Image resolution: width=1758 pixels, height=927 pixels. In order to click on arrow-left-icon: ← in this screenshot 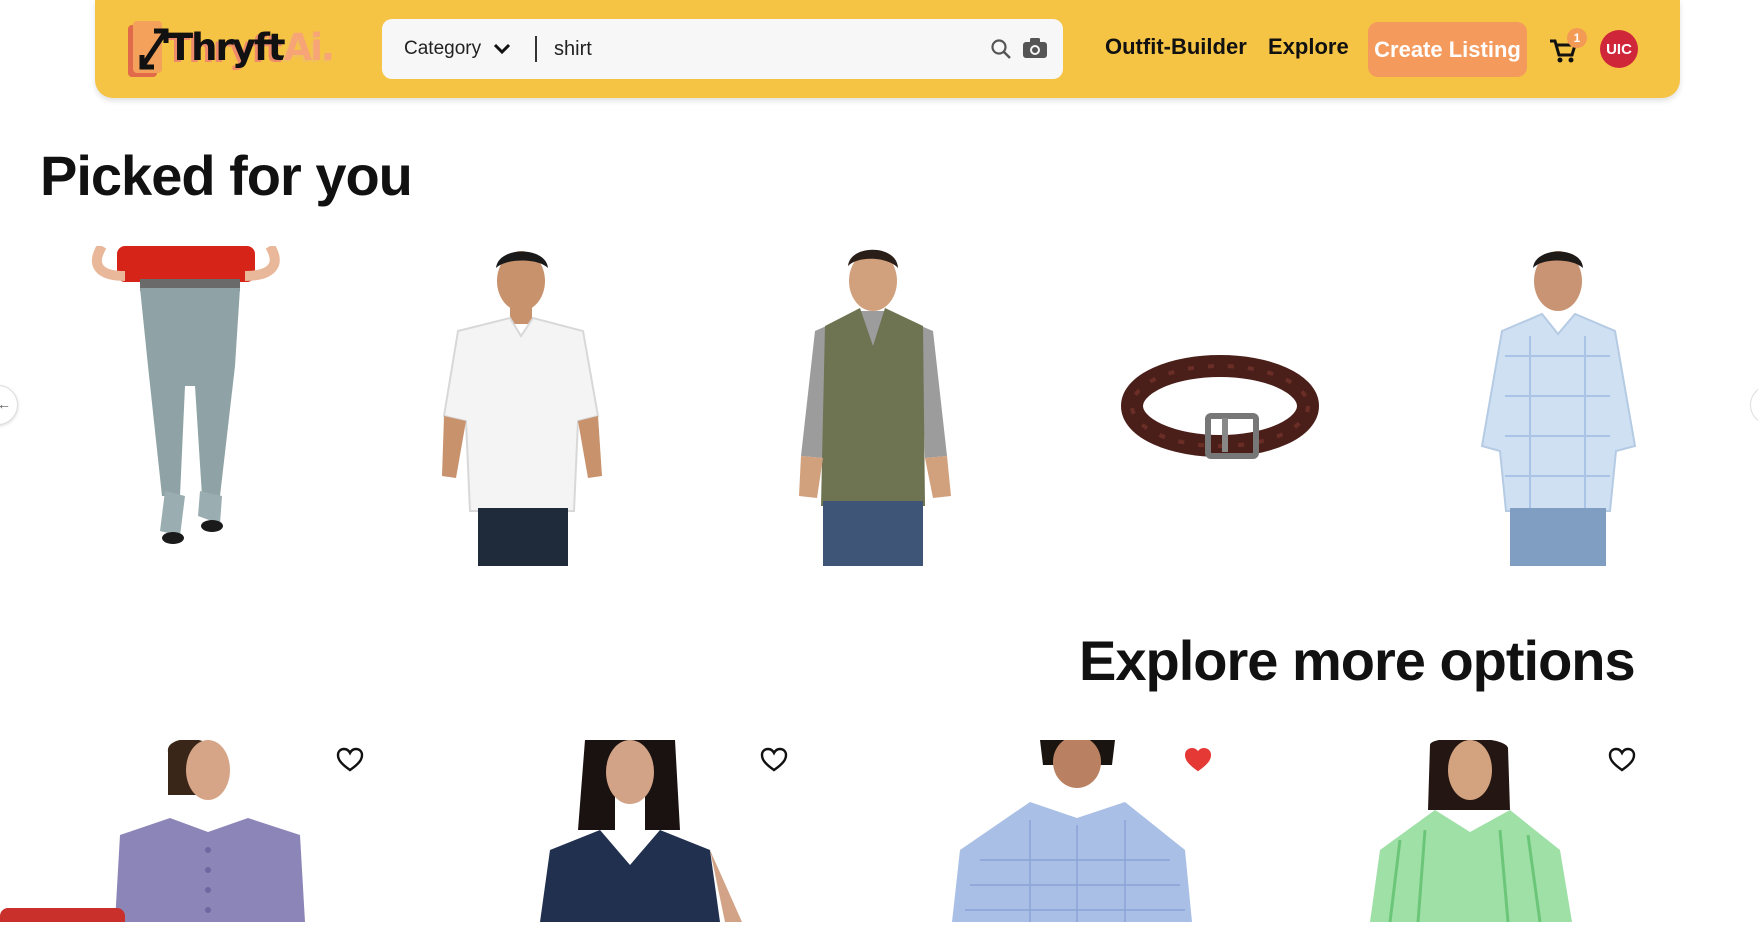, I will do `click(5, 404)`.